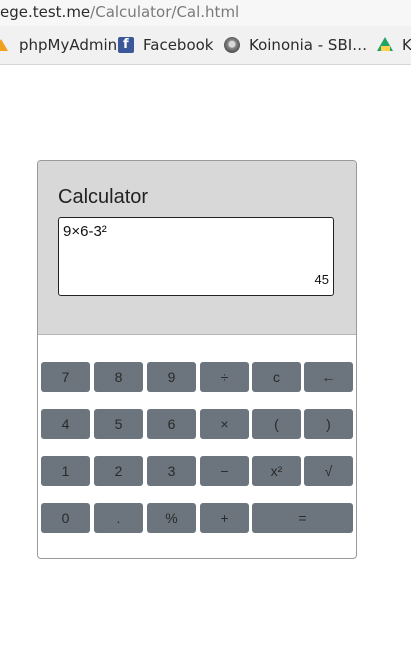 The width and height of the screenshot is (411, 660). What do you see at coordinates (68, 45) in the screenshot?
I see `bookmark-label: phpMyAdmin` at bounding box center [68, 45].